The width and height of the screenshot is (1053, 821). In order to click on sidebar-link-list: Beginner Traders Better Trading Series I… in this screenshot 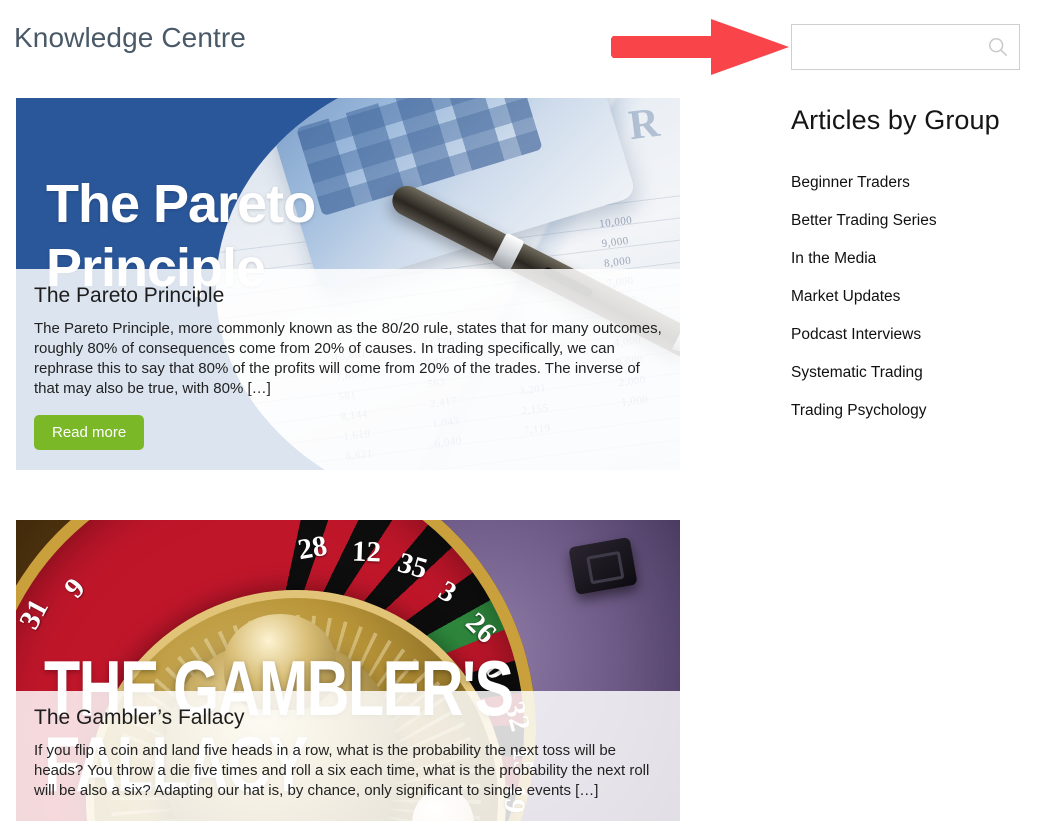, I will do `click(916, 297)`.